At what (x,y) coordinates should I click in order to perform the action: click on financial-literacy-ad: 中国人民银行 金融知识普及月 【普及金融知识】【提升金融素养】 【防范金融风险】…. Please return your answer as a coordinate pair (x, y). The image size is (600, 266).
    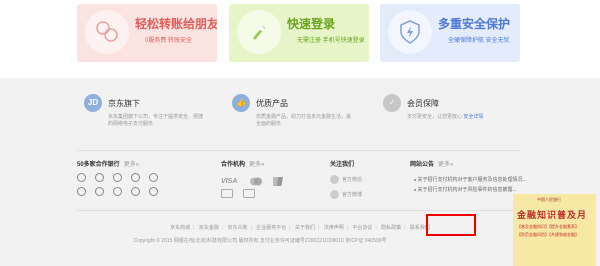
    Looking at the image, I should click on (554, 230).